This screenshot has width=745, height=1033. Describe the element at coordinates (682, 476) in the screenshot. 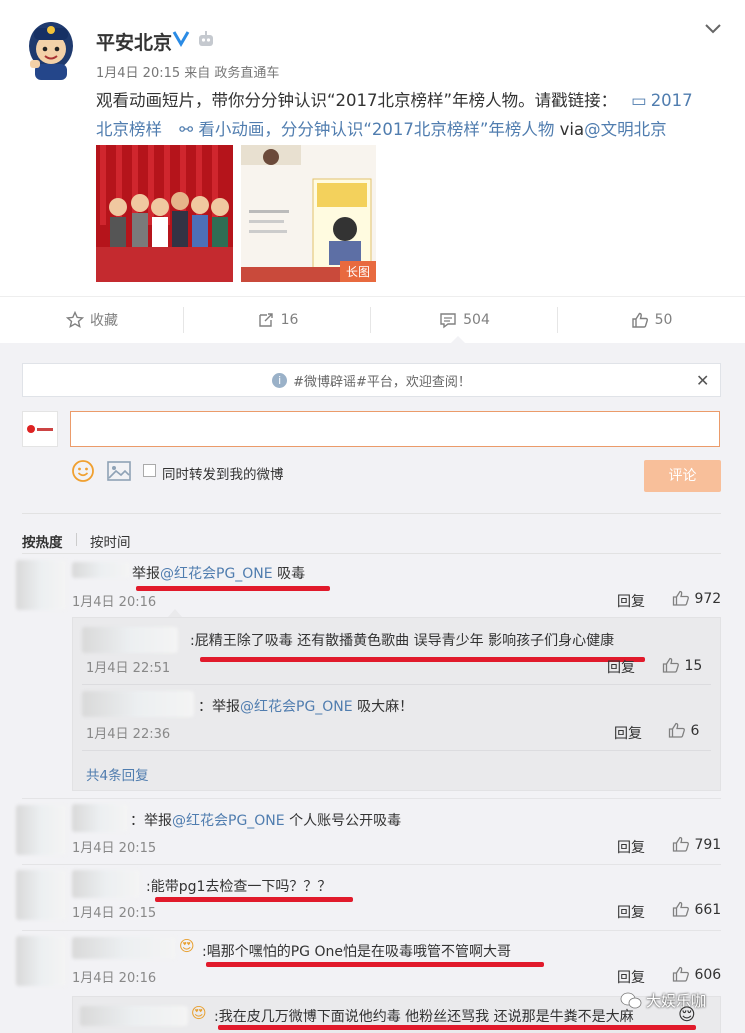

I see `submit-comment-button: 评论` at that location.